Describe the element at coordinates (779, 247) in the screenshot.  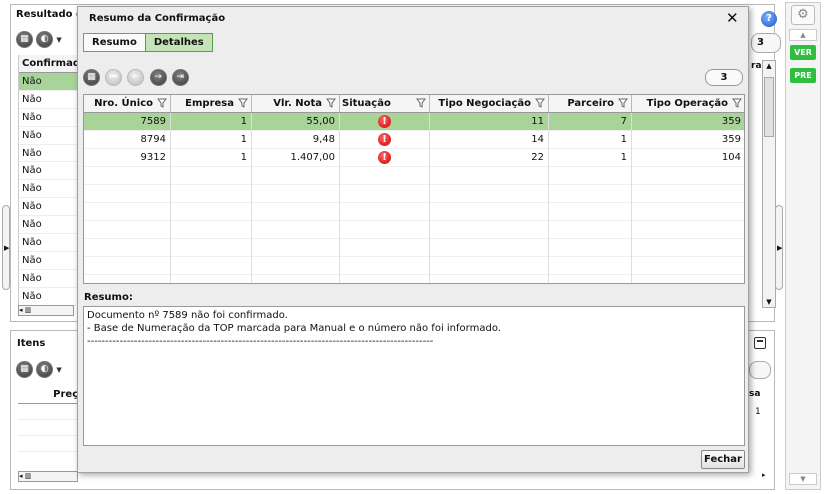
I see `right-panel-toggle: ▶` at that location.